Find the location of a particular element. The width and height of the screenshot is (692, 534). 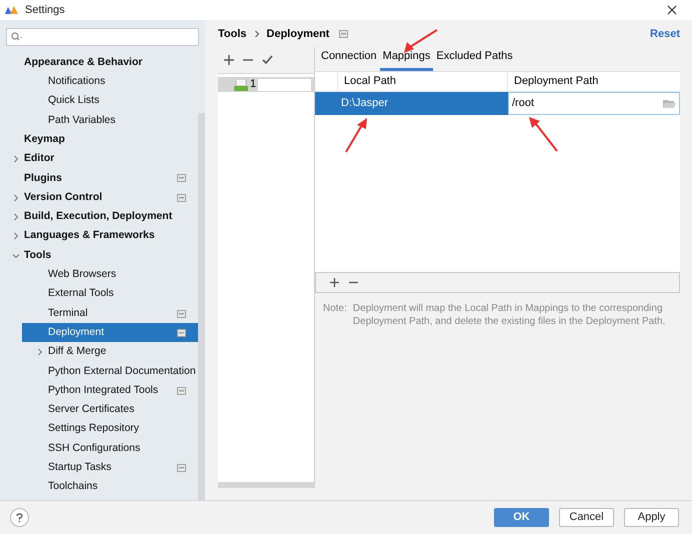

sidebar-item: Notifications is located at coordinates (110, 82).